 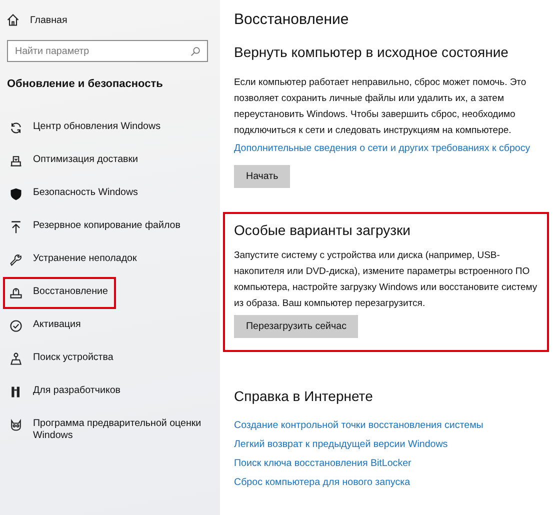 What do you see at coordinates (304, 396) in the screenshot?
I see `help-title: Справка в Интернете` at bounding box center [304, 396].